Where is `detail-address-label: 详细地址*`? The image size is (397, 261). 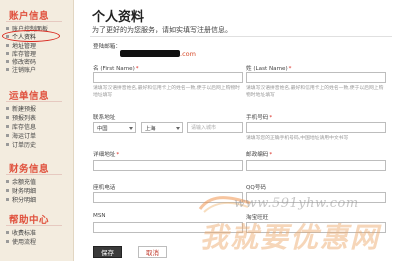
detail-address-label: 详细地址* is located at coordinates (106, 155).